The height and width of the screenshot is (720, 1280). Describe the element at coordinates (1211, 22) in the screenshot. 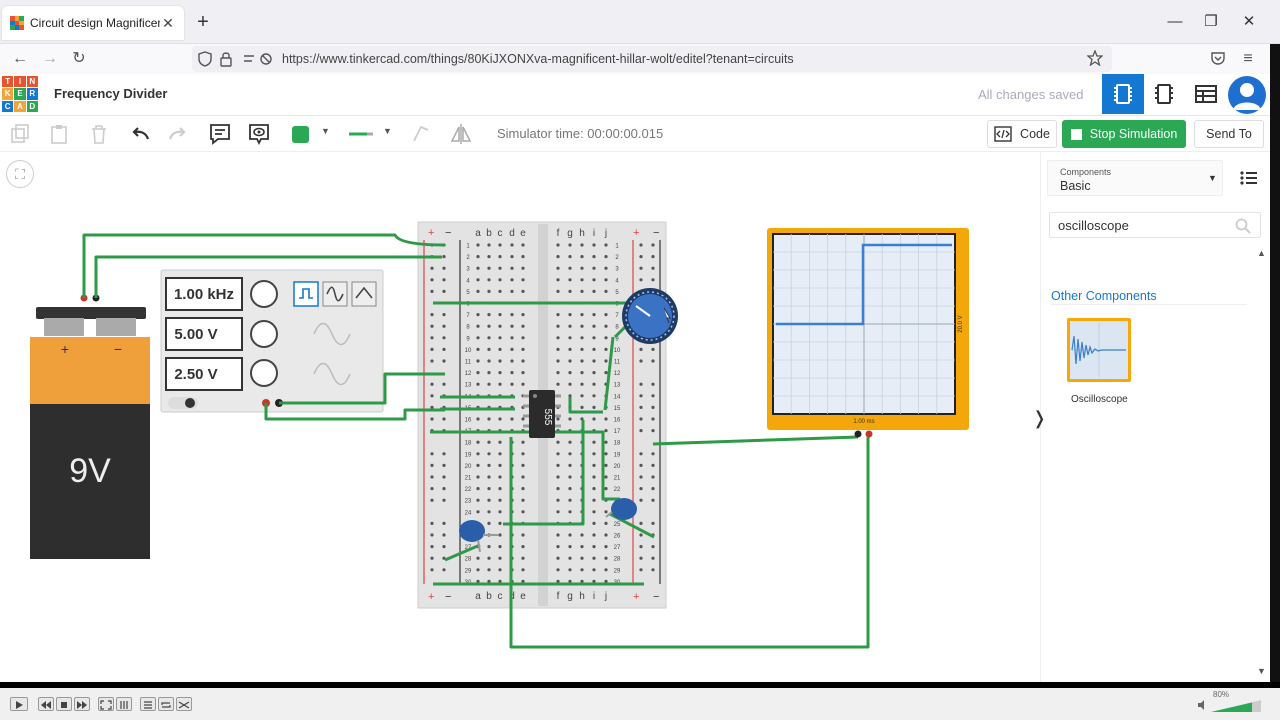

I see `window-restore-button: ❐` at that location.